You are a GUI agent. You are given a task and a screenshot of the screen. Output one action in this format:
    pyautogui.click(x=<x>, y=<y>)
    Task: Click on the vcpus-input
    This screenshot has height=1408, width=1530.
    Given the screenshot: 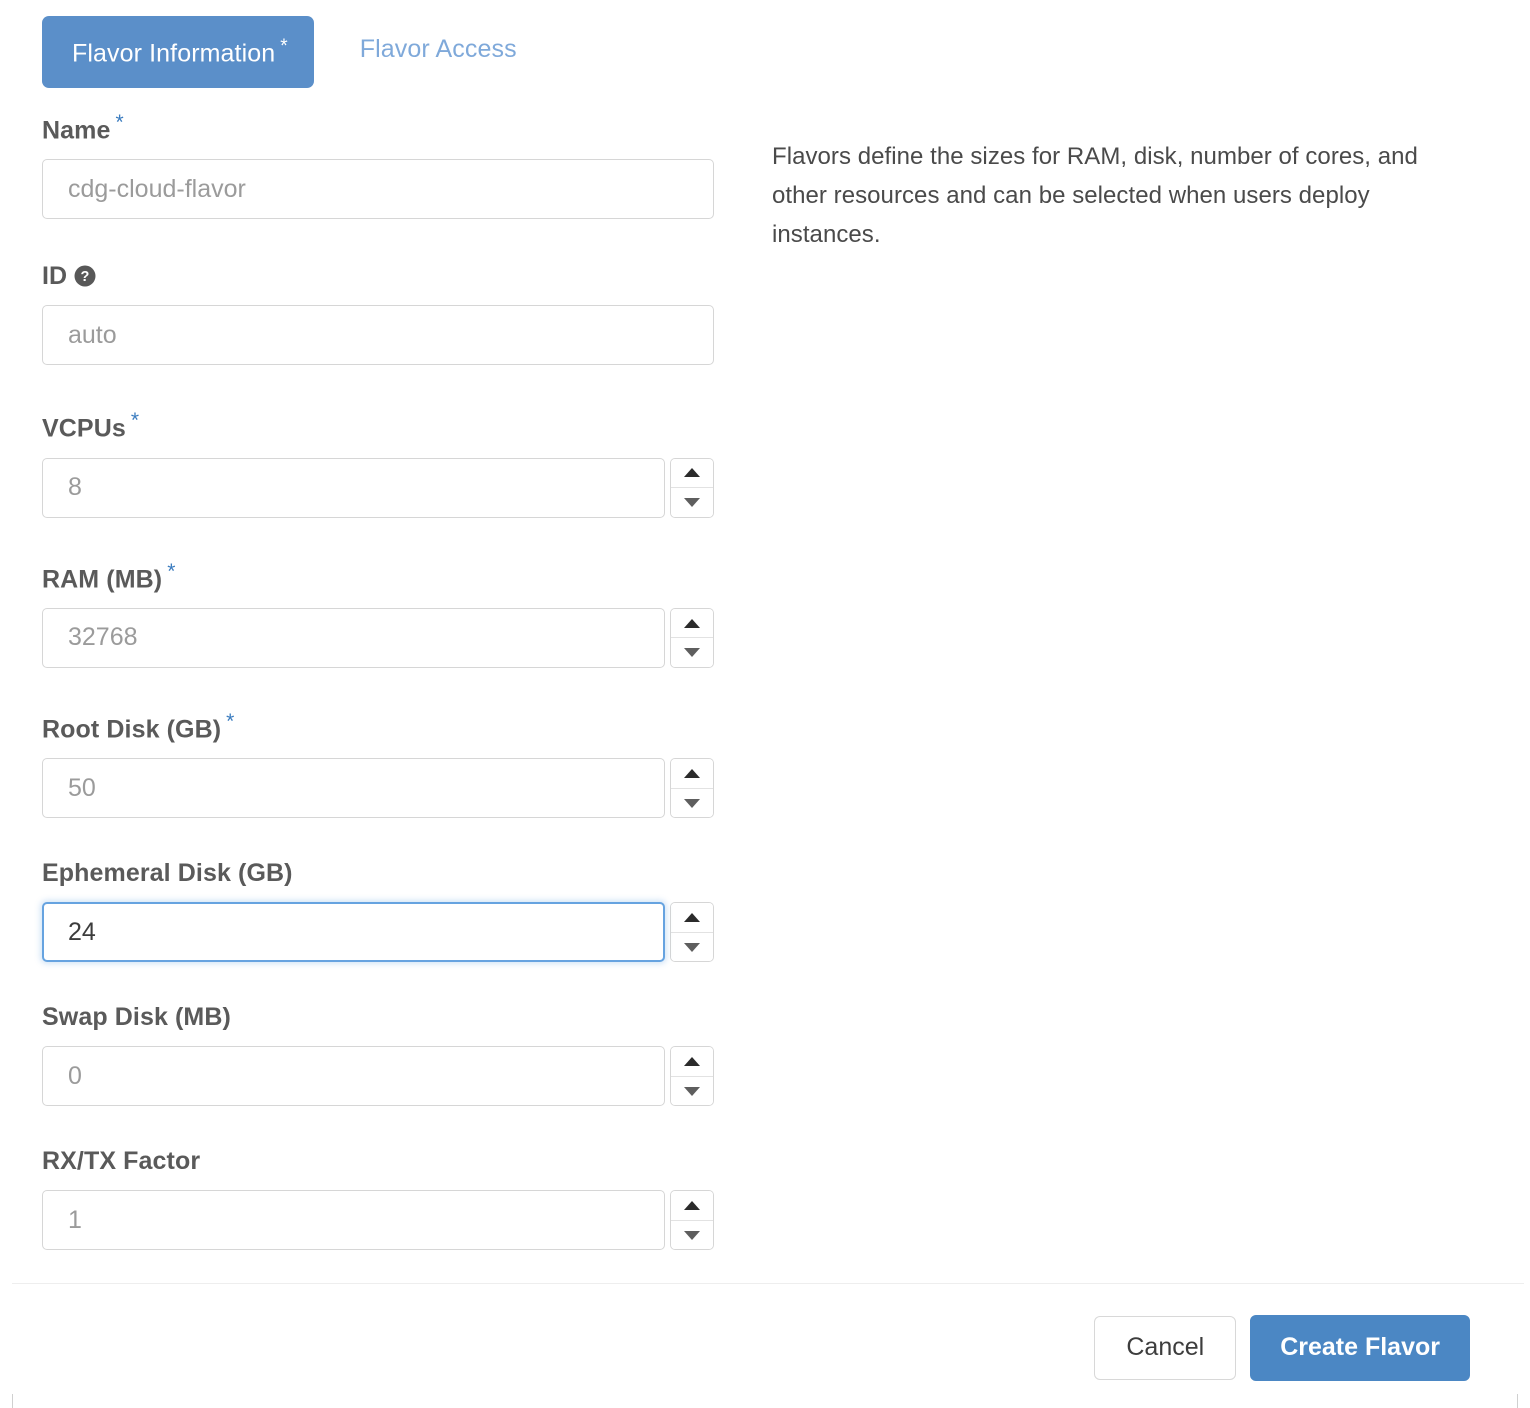 What is the action you would take?
    pyautogui.click(x=353, y=487)
    